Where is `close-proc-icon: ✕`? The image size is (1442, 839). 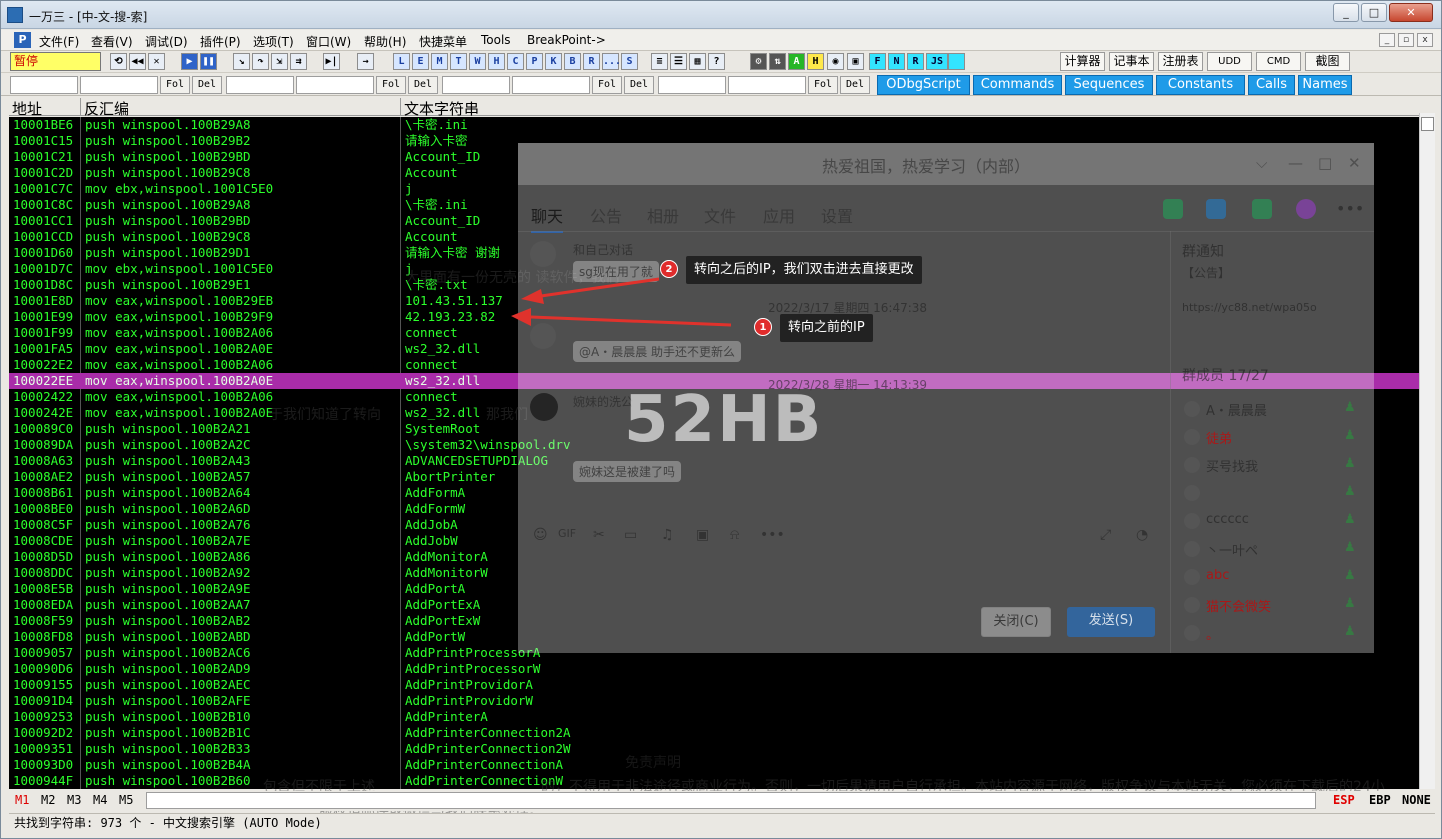 close-proc-icon: ✕ is located at coordinates (156, 61).